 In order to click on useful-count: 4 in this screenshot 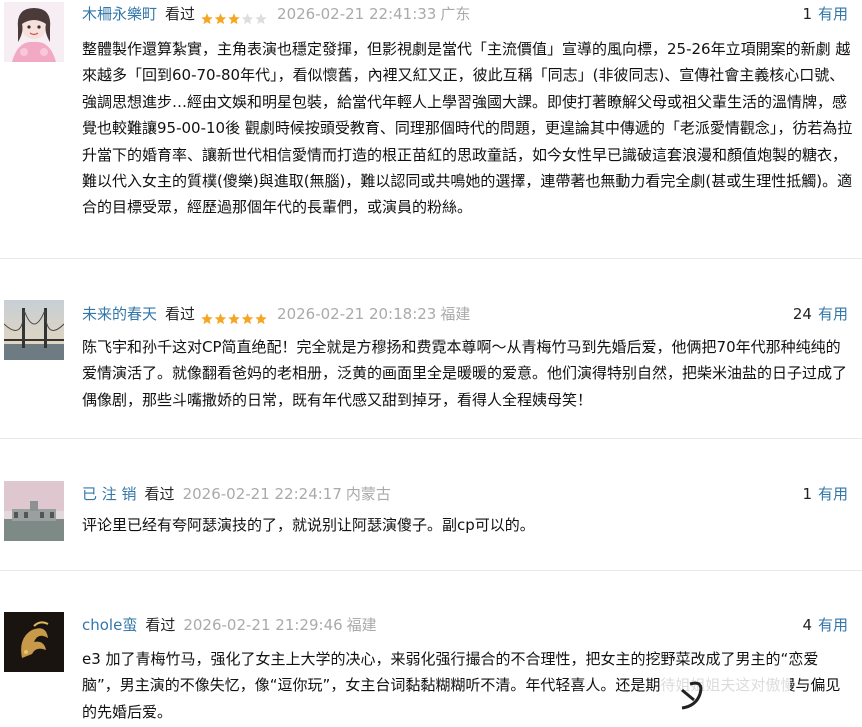, I will do `click(807, 625)`.